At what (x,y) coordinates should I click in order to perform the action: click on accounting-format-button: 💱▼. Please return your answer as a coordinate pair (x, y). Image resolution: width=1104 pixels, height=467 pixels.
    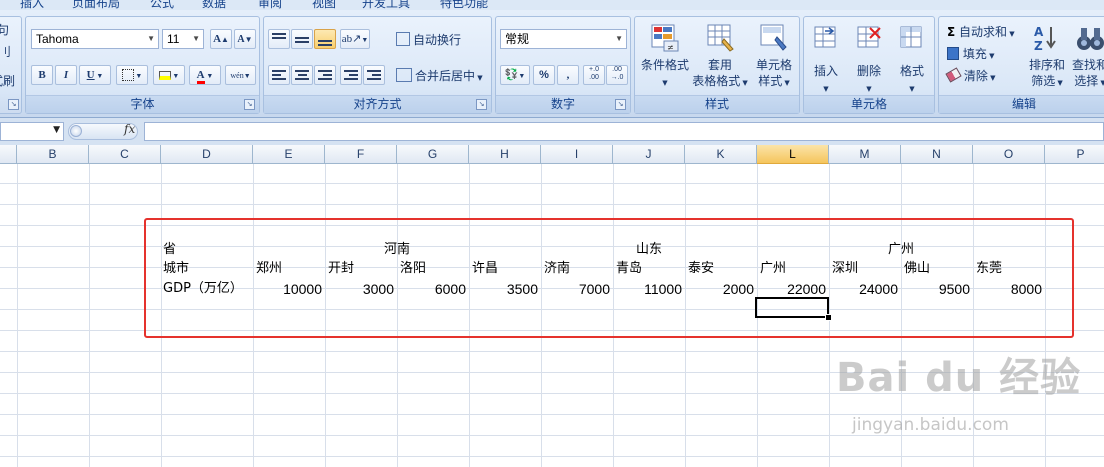
    Looking at the image, I should click on (515, 75).